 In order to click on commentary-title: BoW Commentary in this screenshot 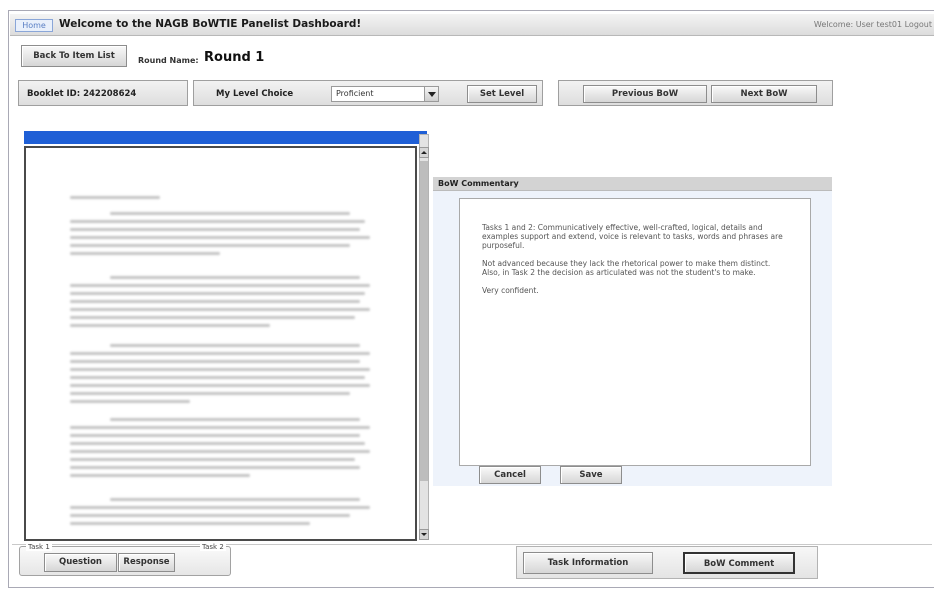, I will do `click(478, 183)`.